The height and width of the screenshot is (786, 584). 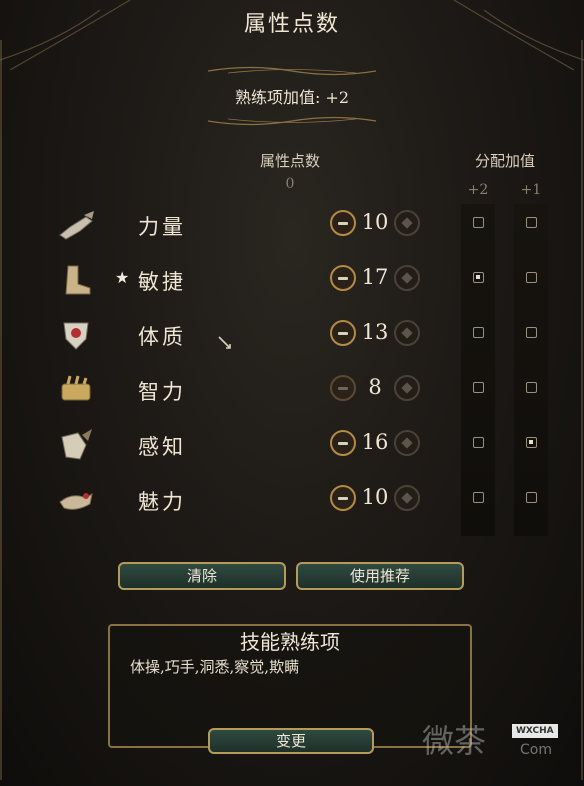 What do you see at coordinates (76, 445) in the screenshot?
I see `wisdom-owl-icon` at bounding box center [76, 445].